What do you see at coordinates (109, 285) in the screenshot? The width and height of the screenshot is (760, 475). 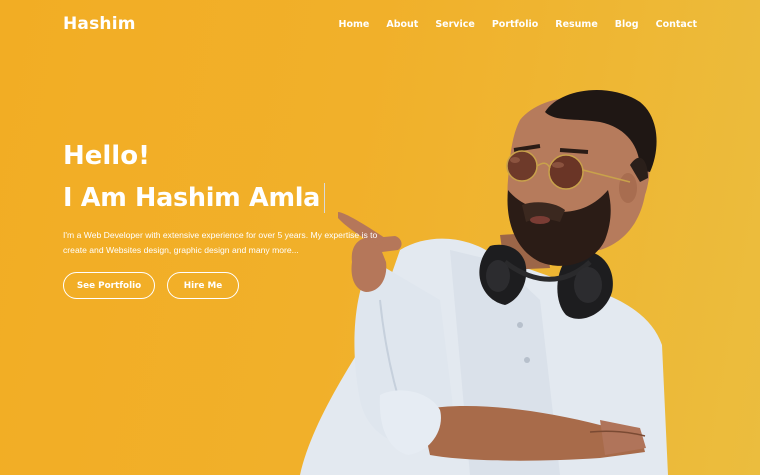 I see `see-portfolio-button: See Portfolio` at bounding box center [109, 285].